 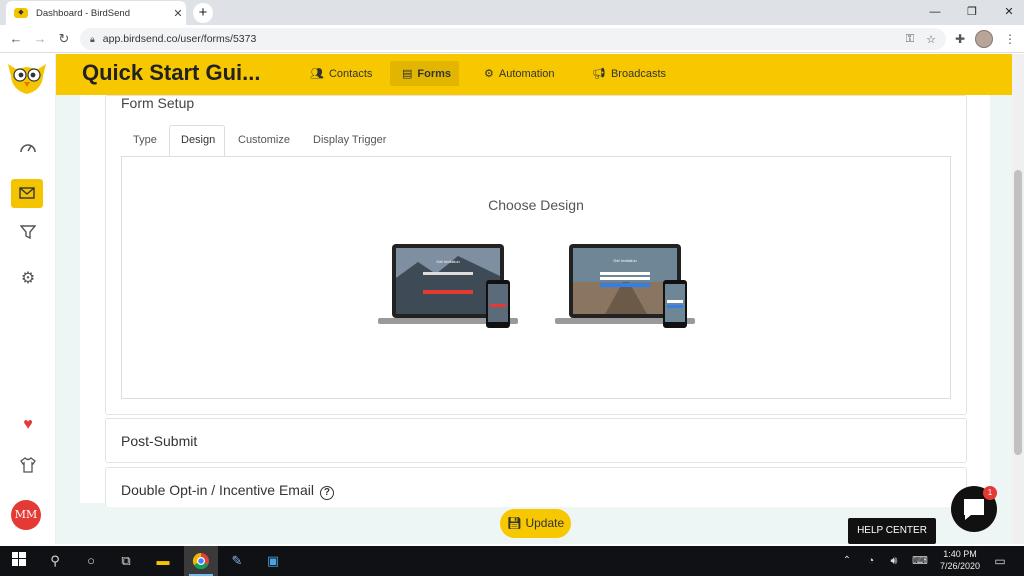 What do you see at coordinates (960, 554) in the screenshot?
I see `clock-time: 1:40 PM` at bounding box center [960, 554].